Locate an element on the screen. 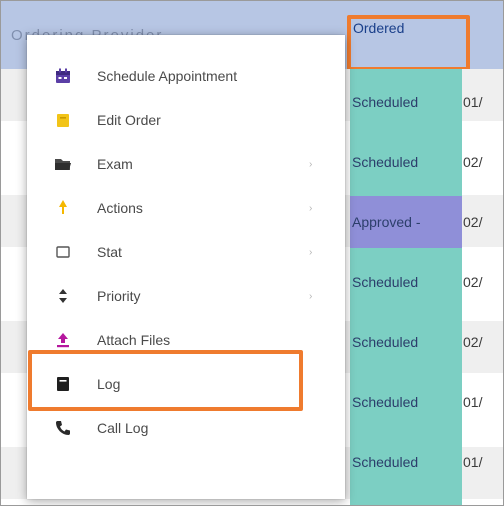 The width and height of the screenshot is (504, 506). menu-item-actions: Actions › is located at coordinates (186, 208).